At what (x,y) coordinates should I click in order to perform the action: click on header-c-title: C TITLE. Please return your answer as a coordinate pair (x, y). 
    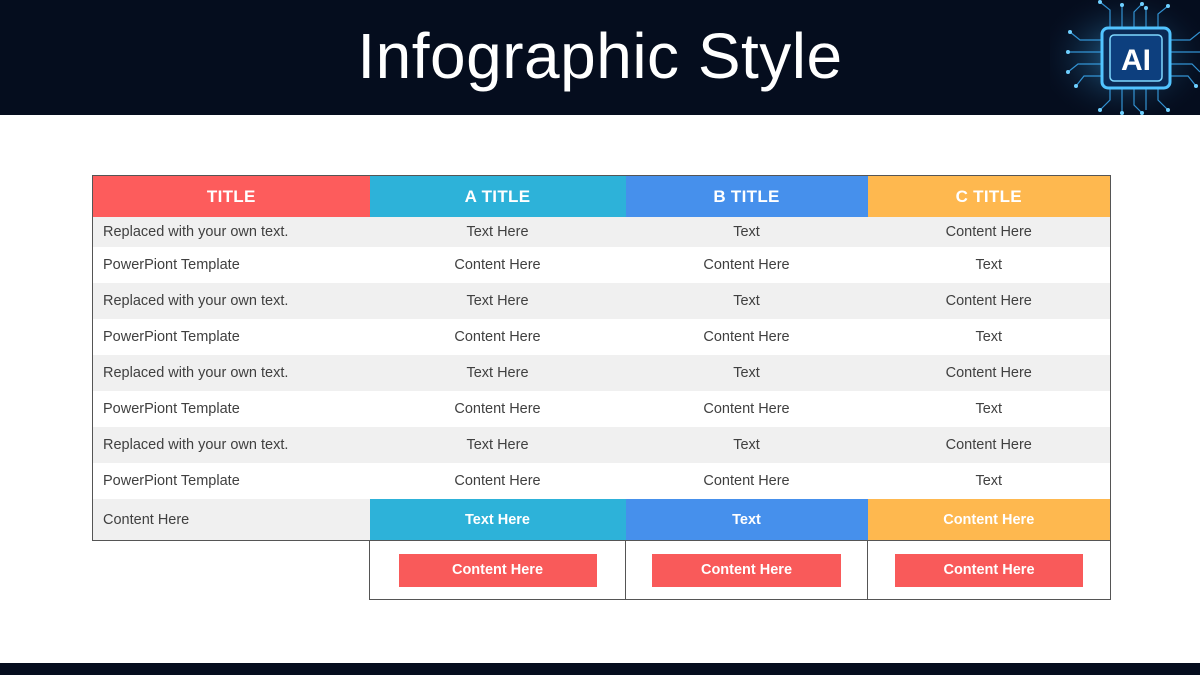
    Looking at the image, I should click on (989, 196).